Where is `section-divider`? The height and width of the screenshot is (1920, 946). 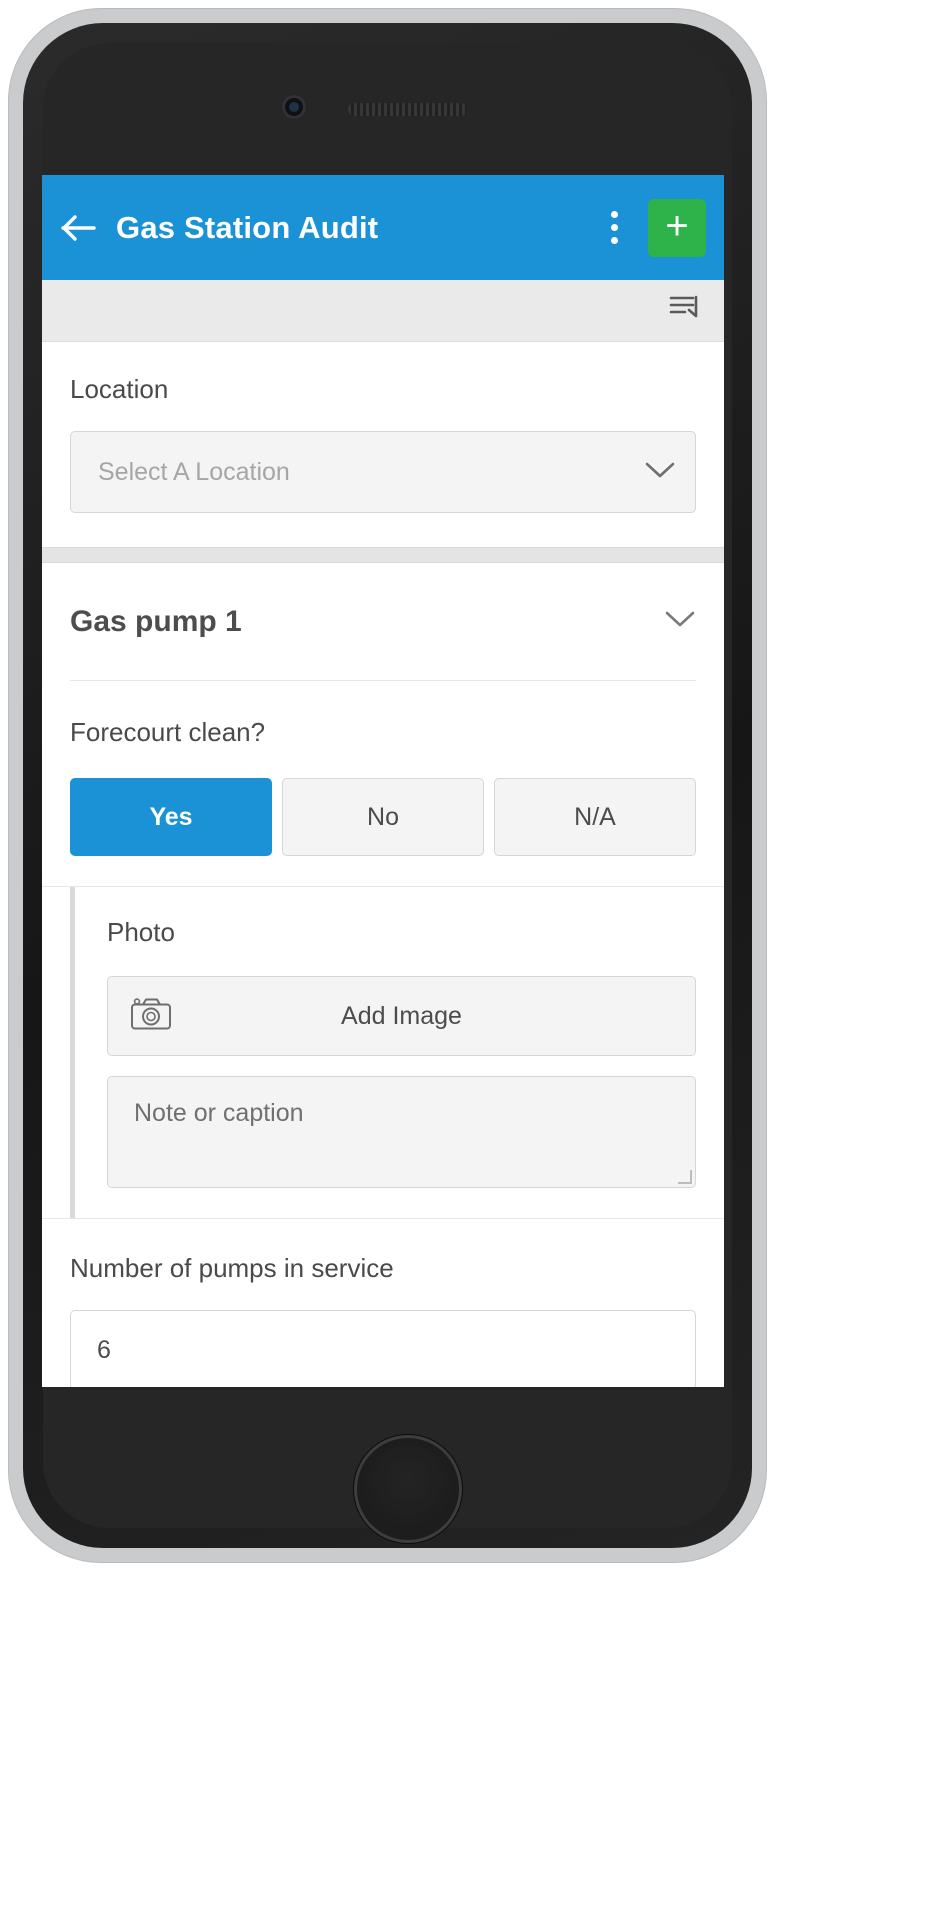 section-divider is located at coordinates (383, 555).